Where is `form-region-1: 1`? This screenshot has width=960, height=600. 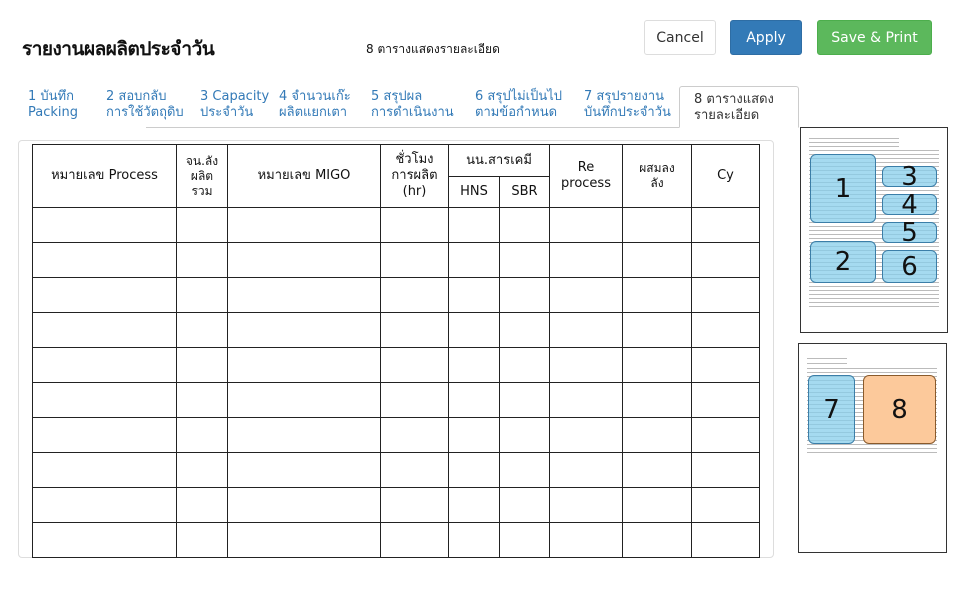 form-region-1: 1 is located at coordinates (843, 188).